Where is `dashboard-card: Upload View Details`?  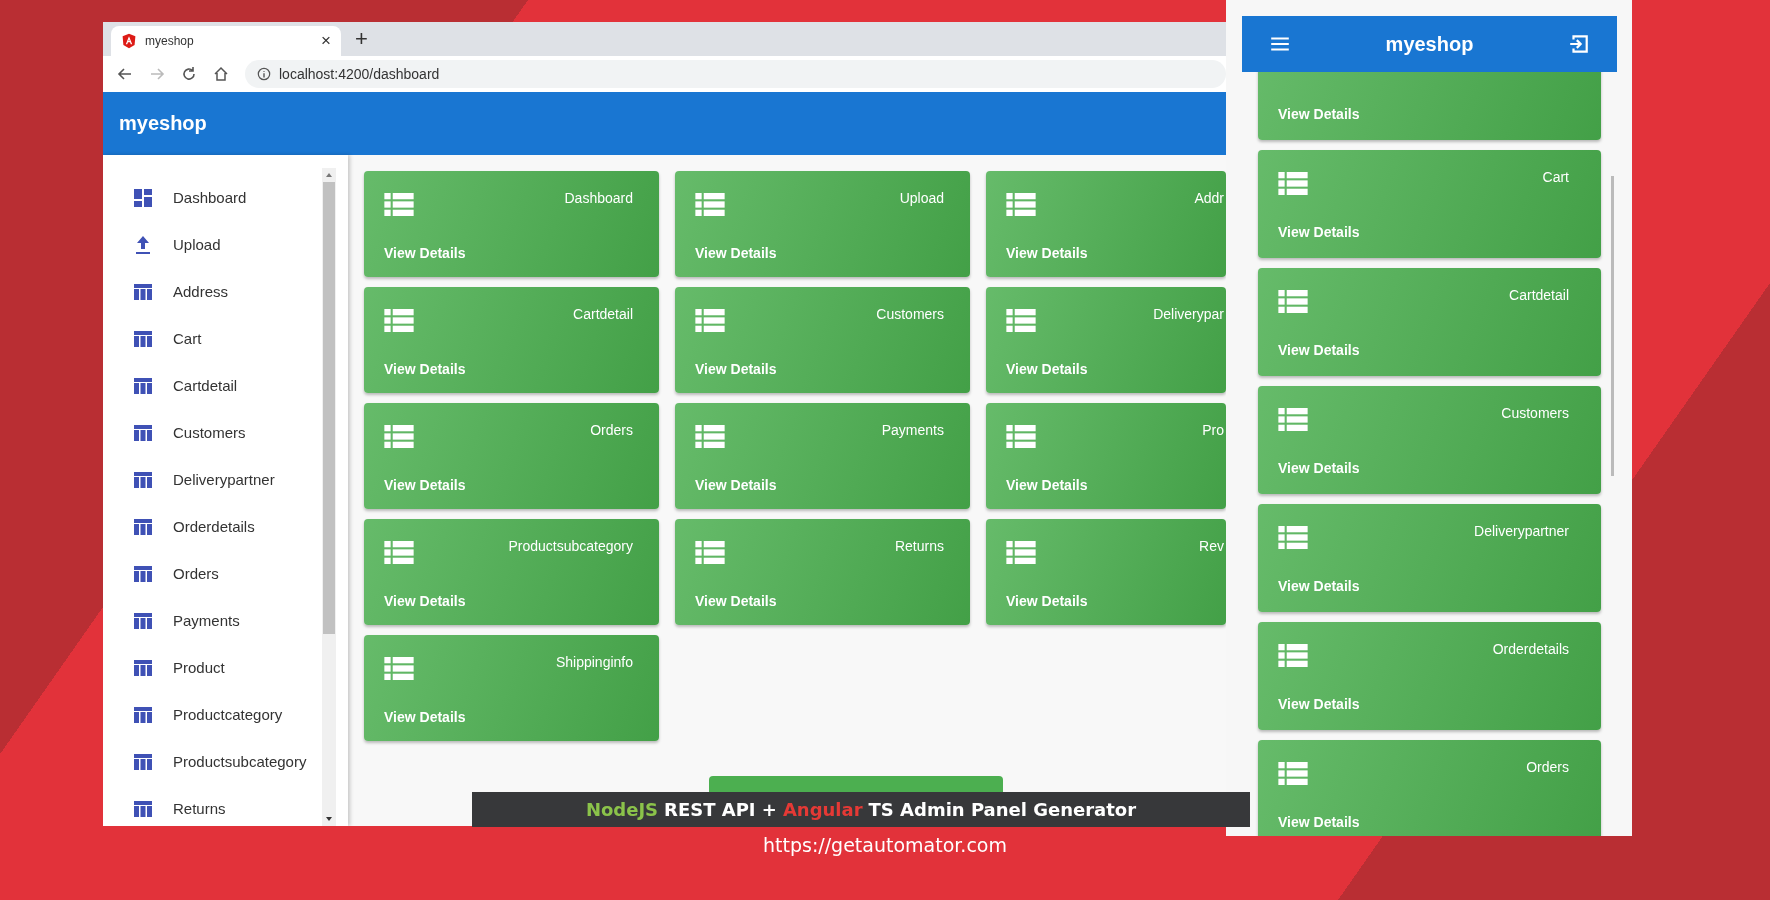
dashboard-card: Upload View Details is located at coordinates (822, 224).